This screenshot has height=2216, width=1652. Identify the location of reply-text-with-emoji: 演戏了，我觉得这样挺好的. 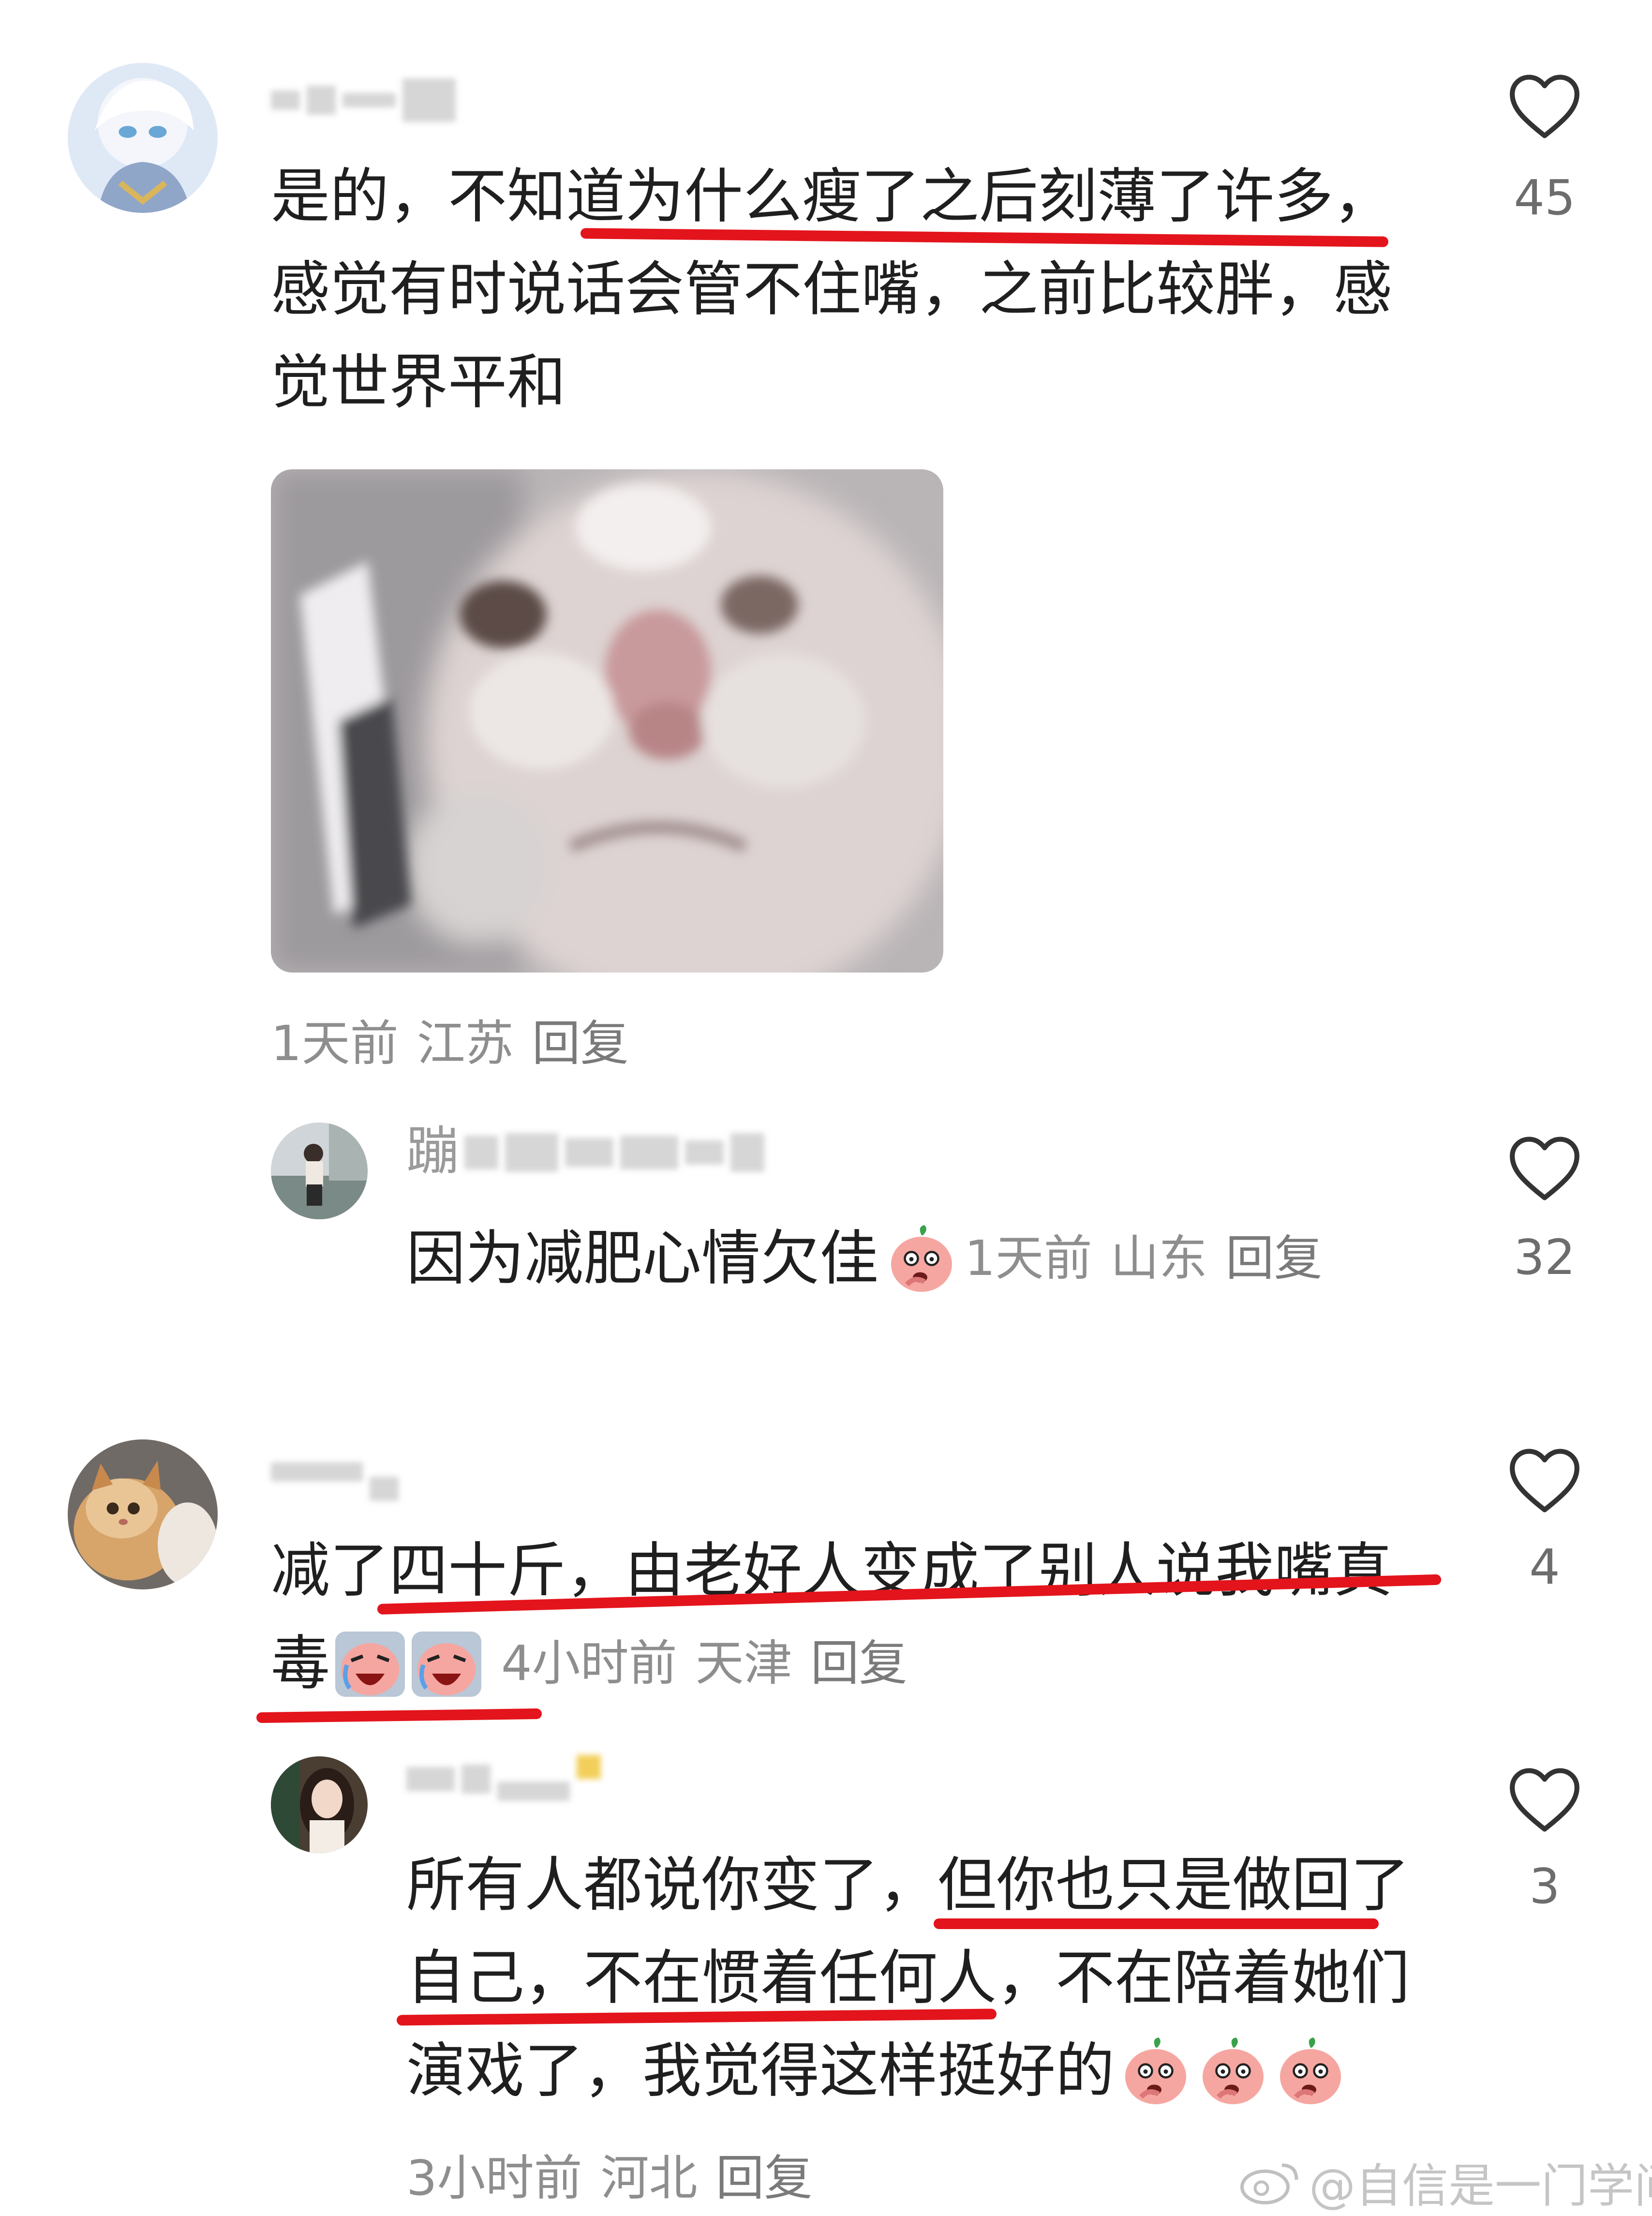
(876, 2070).